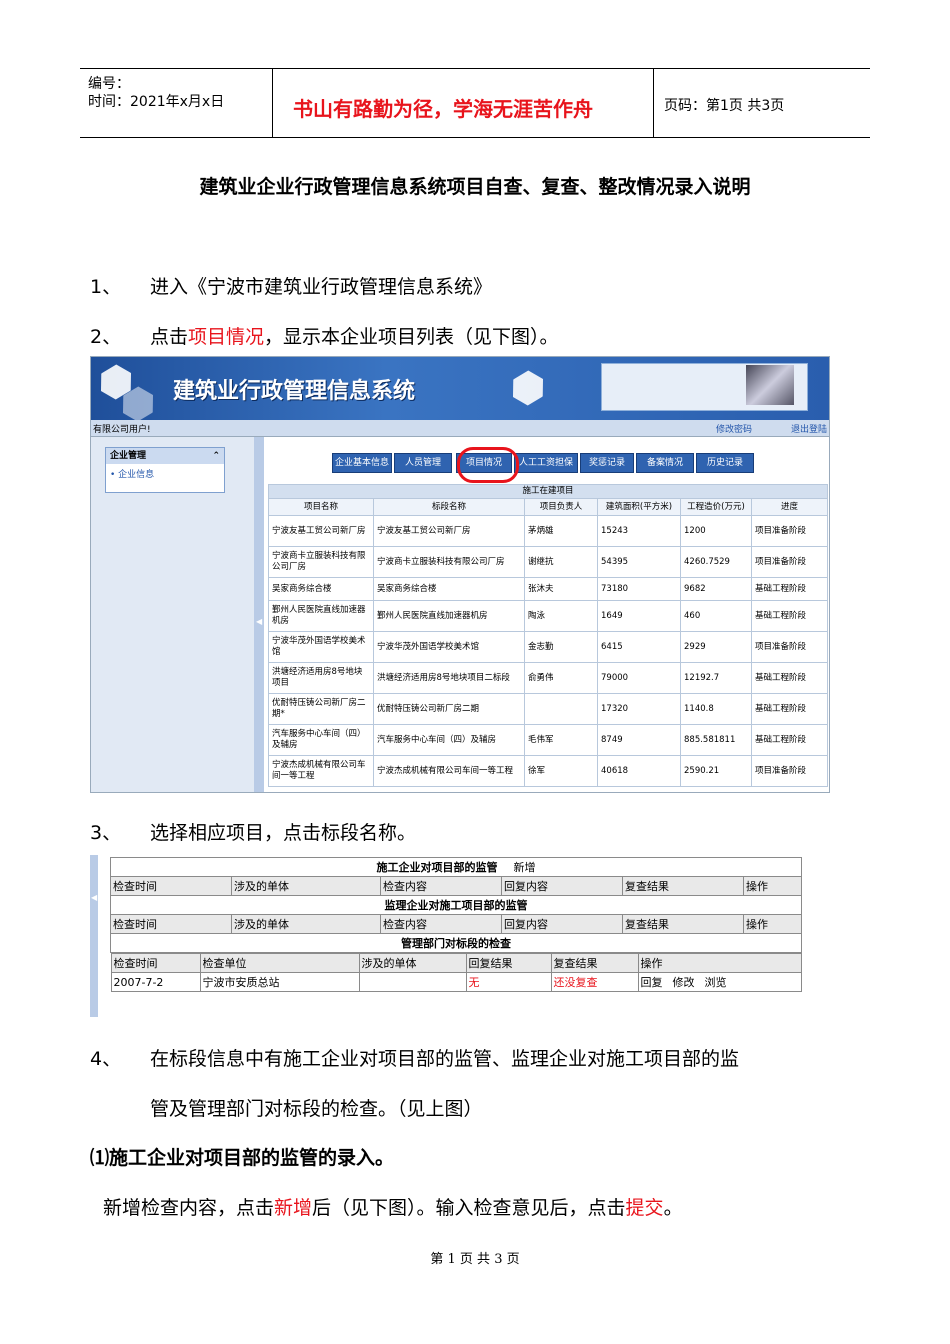 This screenshot has width=950, height=1344. Describe the element at coordinates (475, 831) in the screenshot. I see `step-3: 3、 选择相应项目，点击标段名称。` at that location.